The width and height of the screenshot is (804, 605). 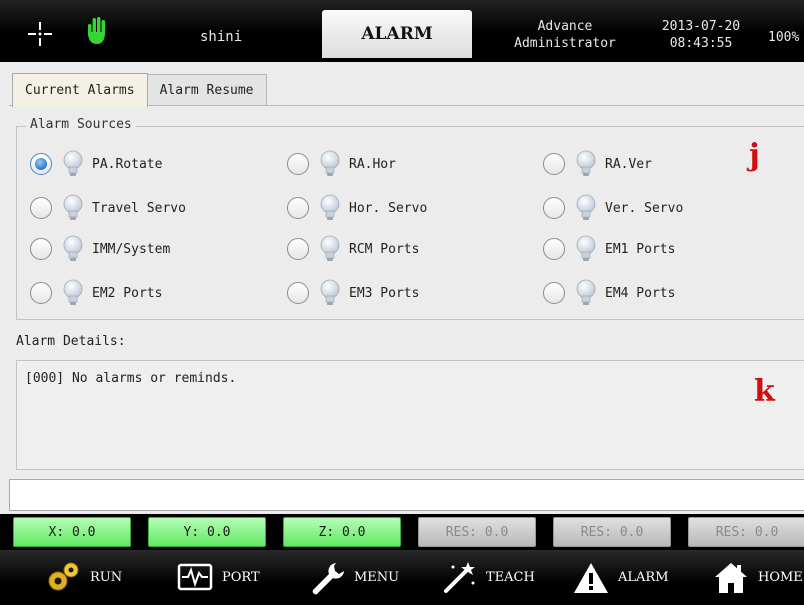 What do you see at coordinates (701, 26) in the screenshot?
I see `date-text: 2013-07-20` at bounding box center [701, 26].